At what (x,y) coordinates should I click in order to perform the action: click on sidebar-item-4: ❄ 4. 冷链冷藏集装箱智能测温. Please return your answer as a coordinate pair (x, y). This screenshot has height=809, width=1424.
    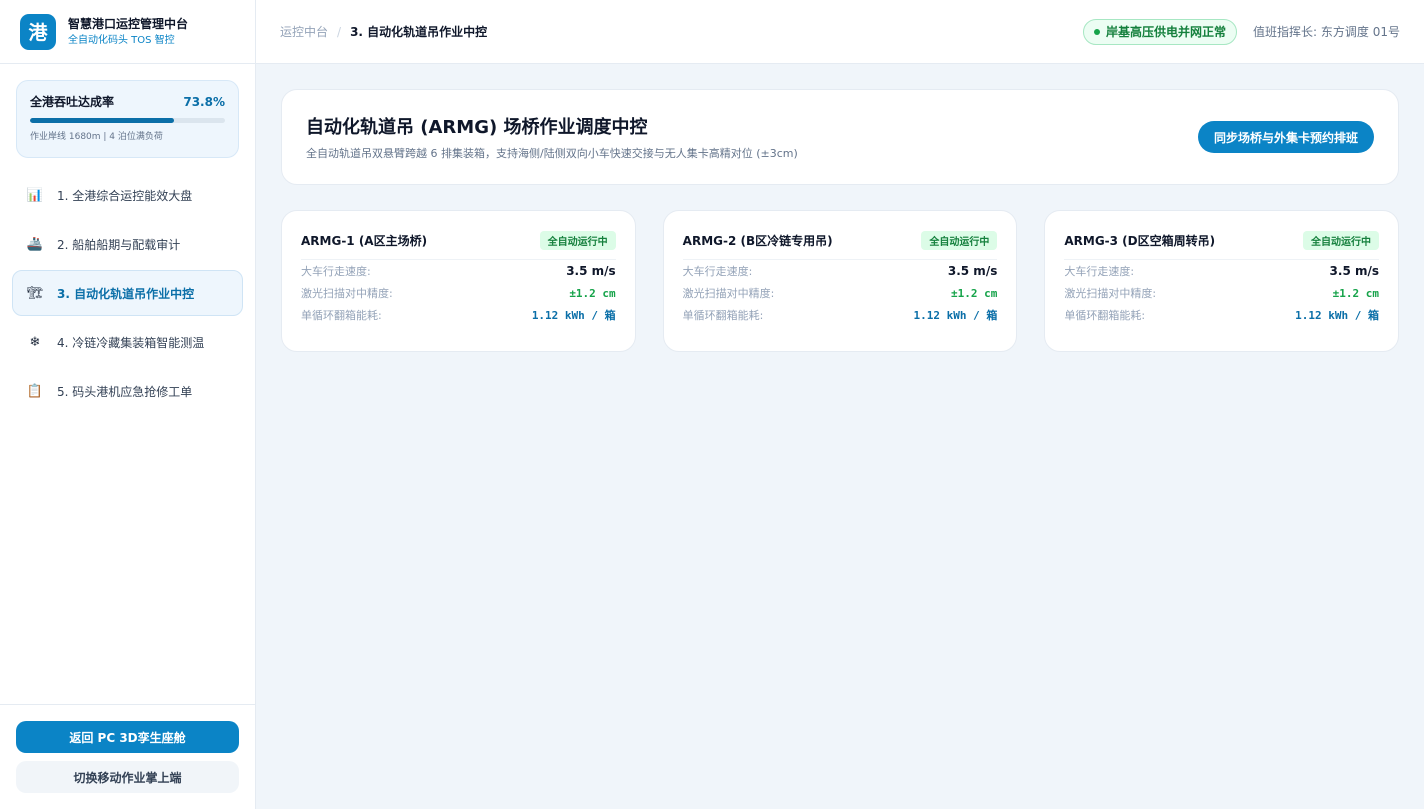
    Looking at the image, I should click on (127, 342).